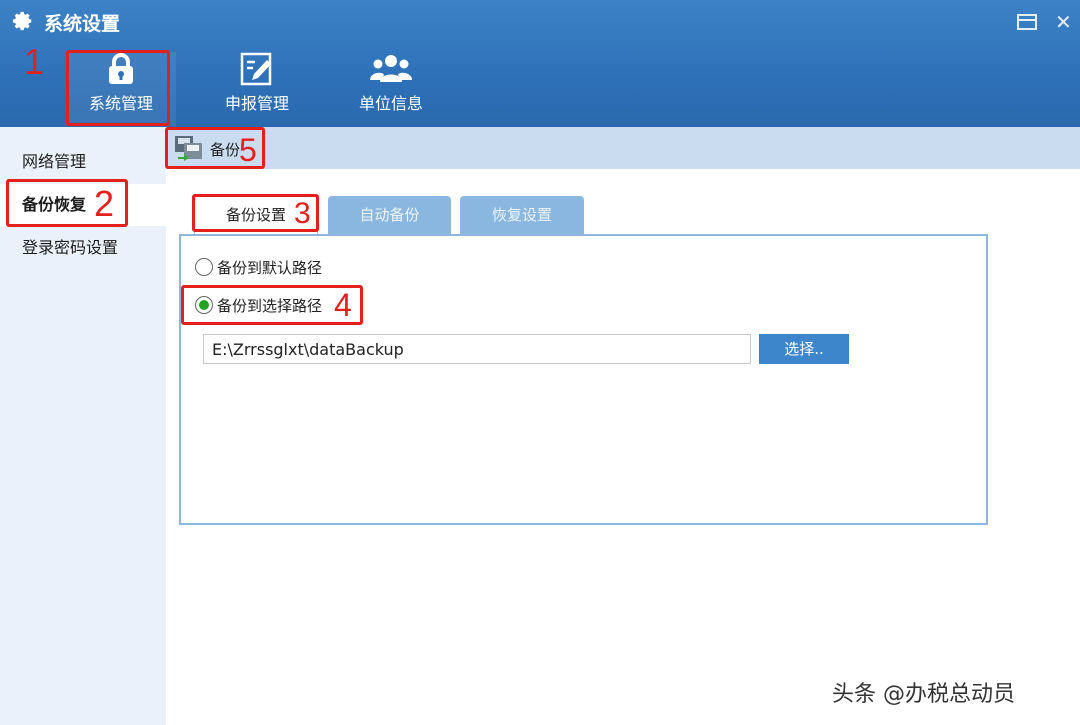  I want to click on nav-unit-info-label: 单位信息, so click(390, 103).